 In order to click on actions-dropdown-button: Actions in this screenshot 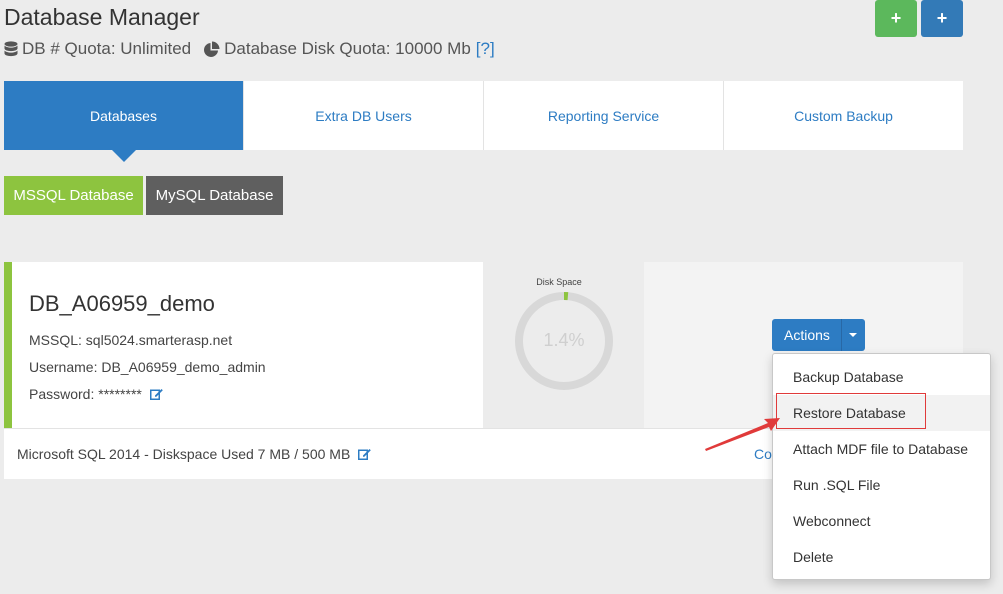, I will do `click(818, 335)`.